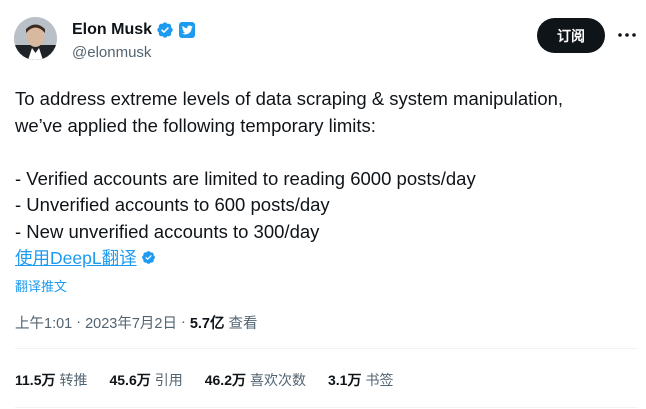 Image resolution: width=646 pixels, height=409 pixels. Describe the element at coordinates (243, 323) in the screenshot. I see `views-label: 查看` at that location.